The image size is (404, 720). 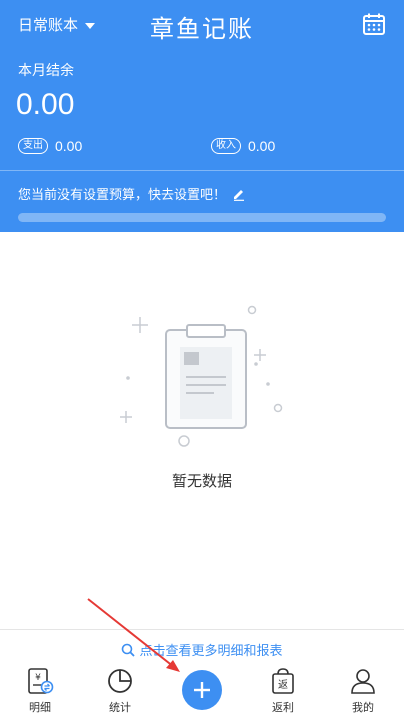 I want to click on calendar-icon, so click(x=374, y=24).